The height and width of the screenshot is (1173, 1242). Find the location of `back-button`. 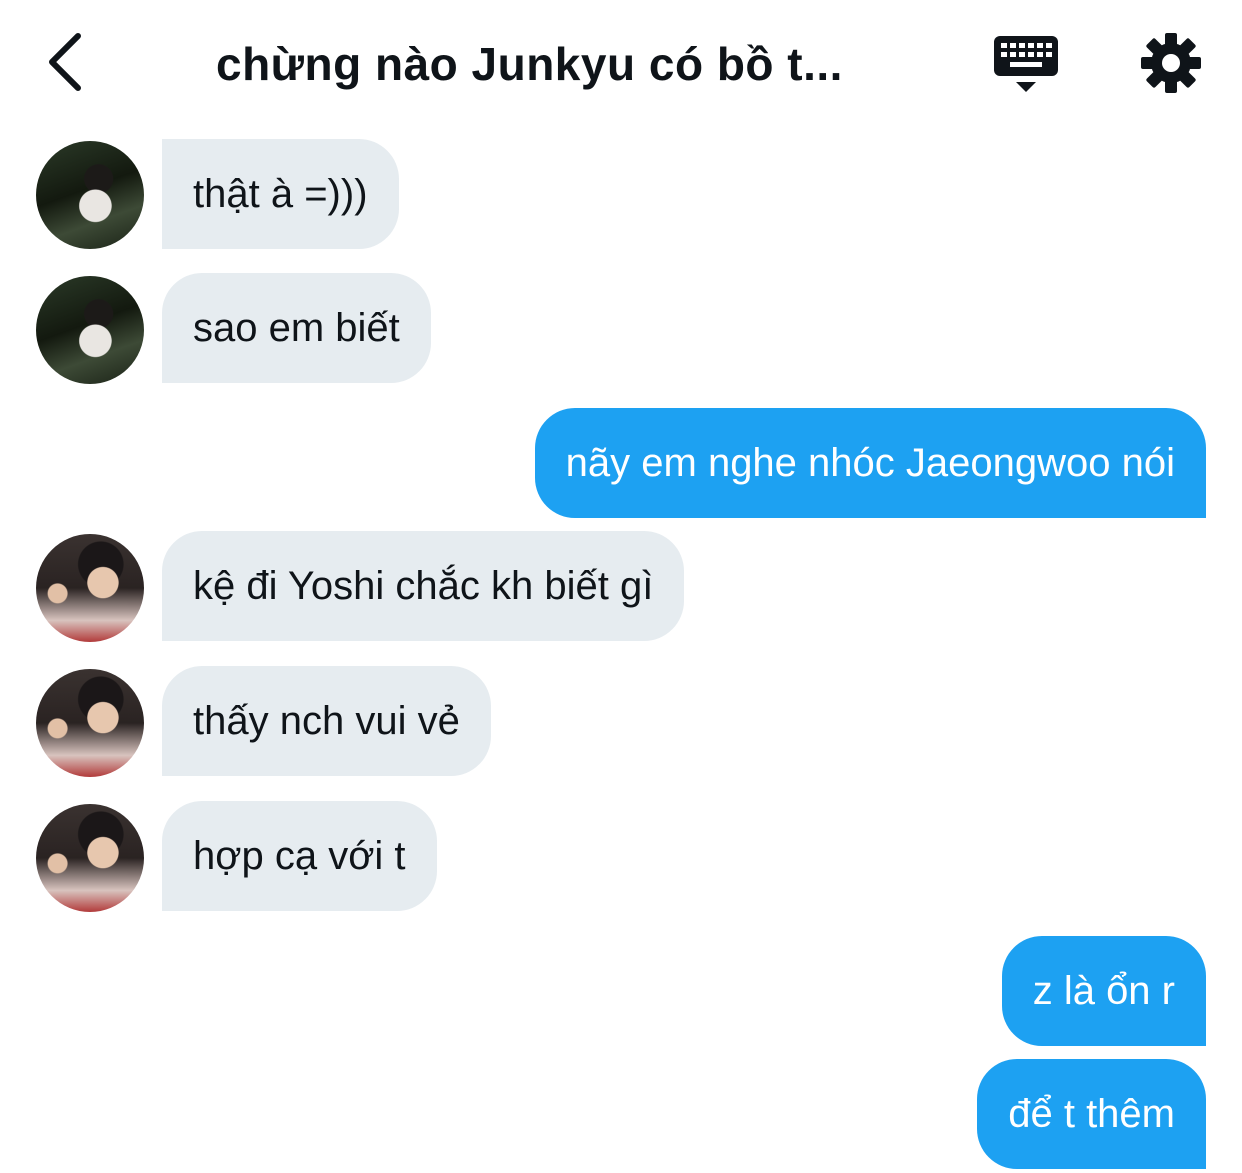

back-button is located at coordinates (68, 62).